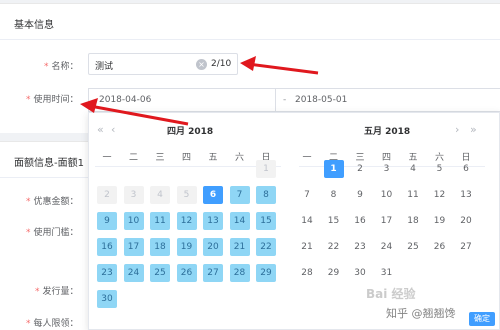 The width and height of the screenshot is (500, 330). Describe the element at coordinates (334, 221) in the screenshot. I see `may-day-cell: 15` at that location.